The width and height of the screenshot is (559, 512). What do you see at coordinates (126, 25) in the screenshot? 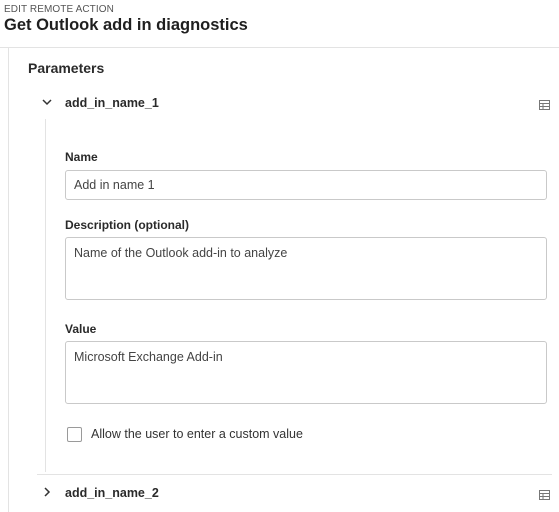
I see `page-title: Get Outlook add in diagnostics` at bounding box center [126, 25].